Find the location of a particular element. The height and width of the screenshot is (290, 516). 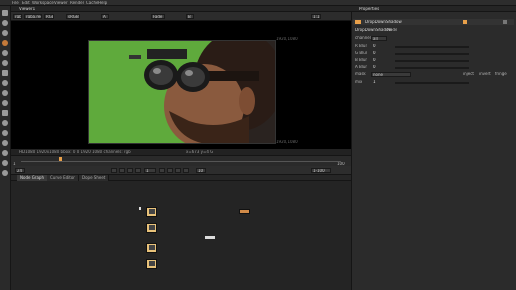

metadata-tool-icon is located at coordinates (5, 123).